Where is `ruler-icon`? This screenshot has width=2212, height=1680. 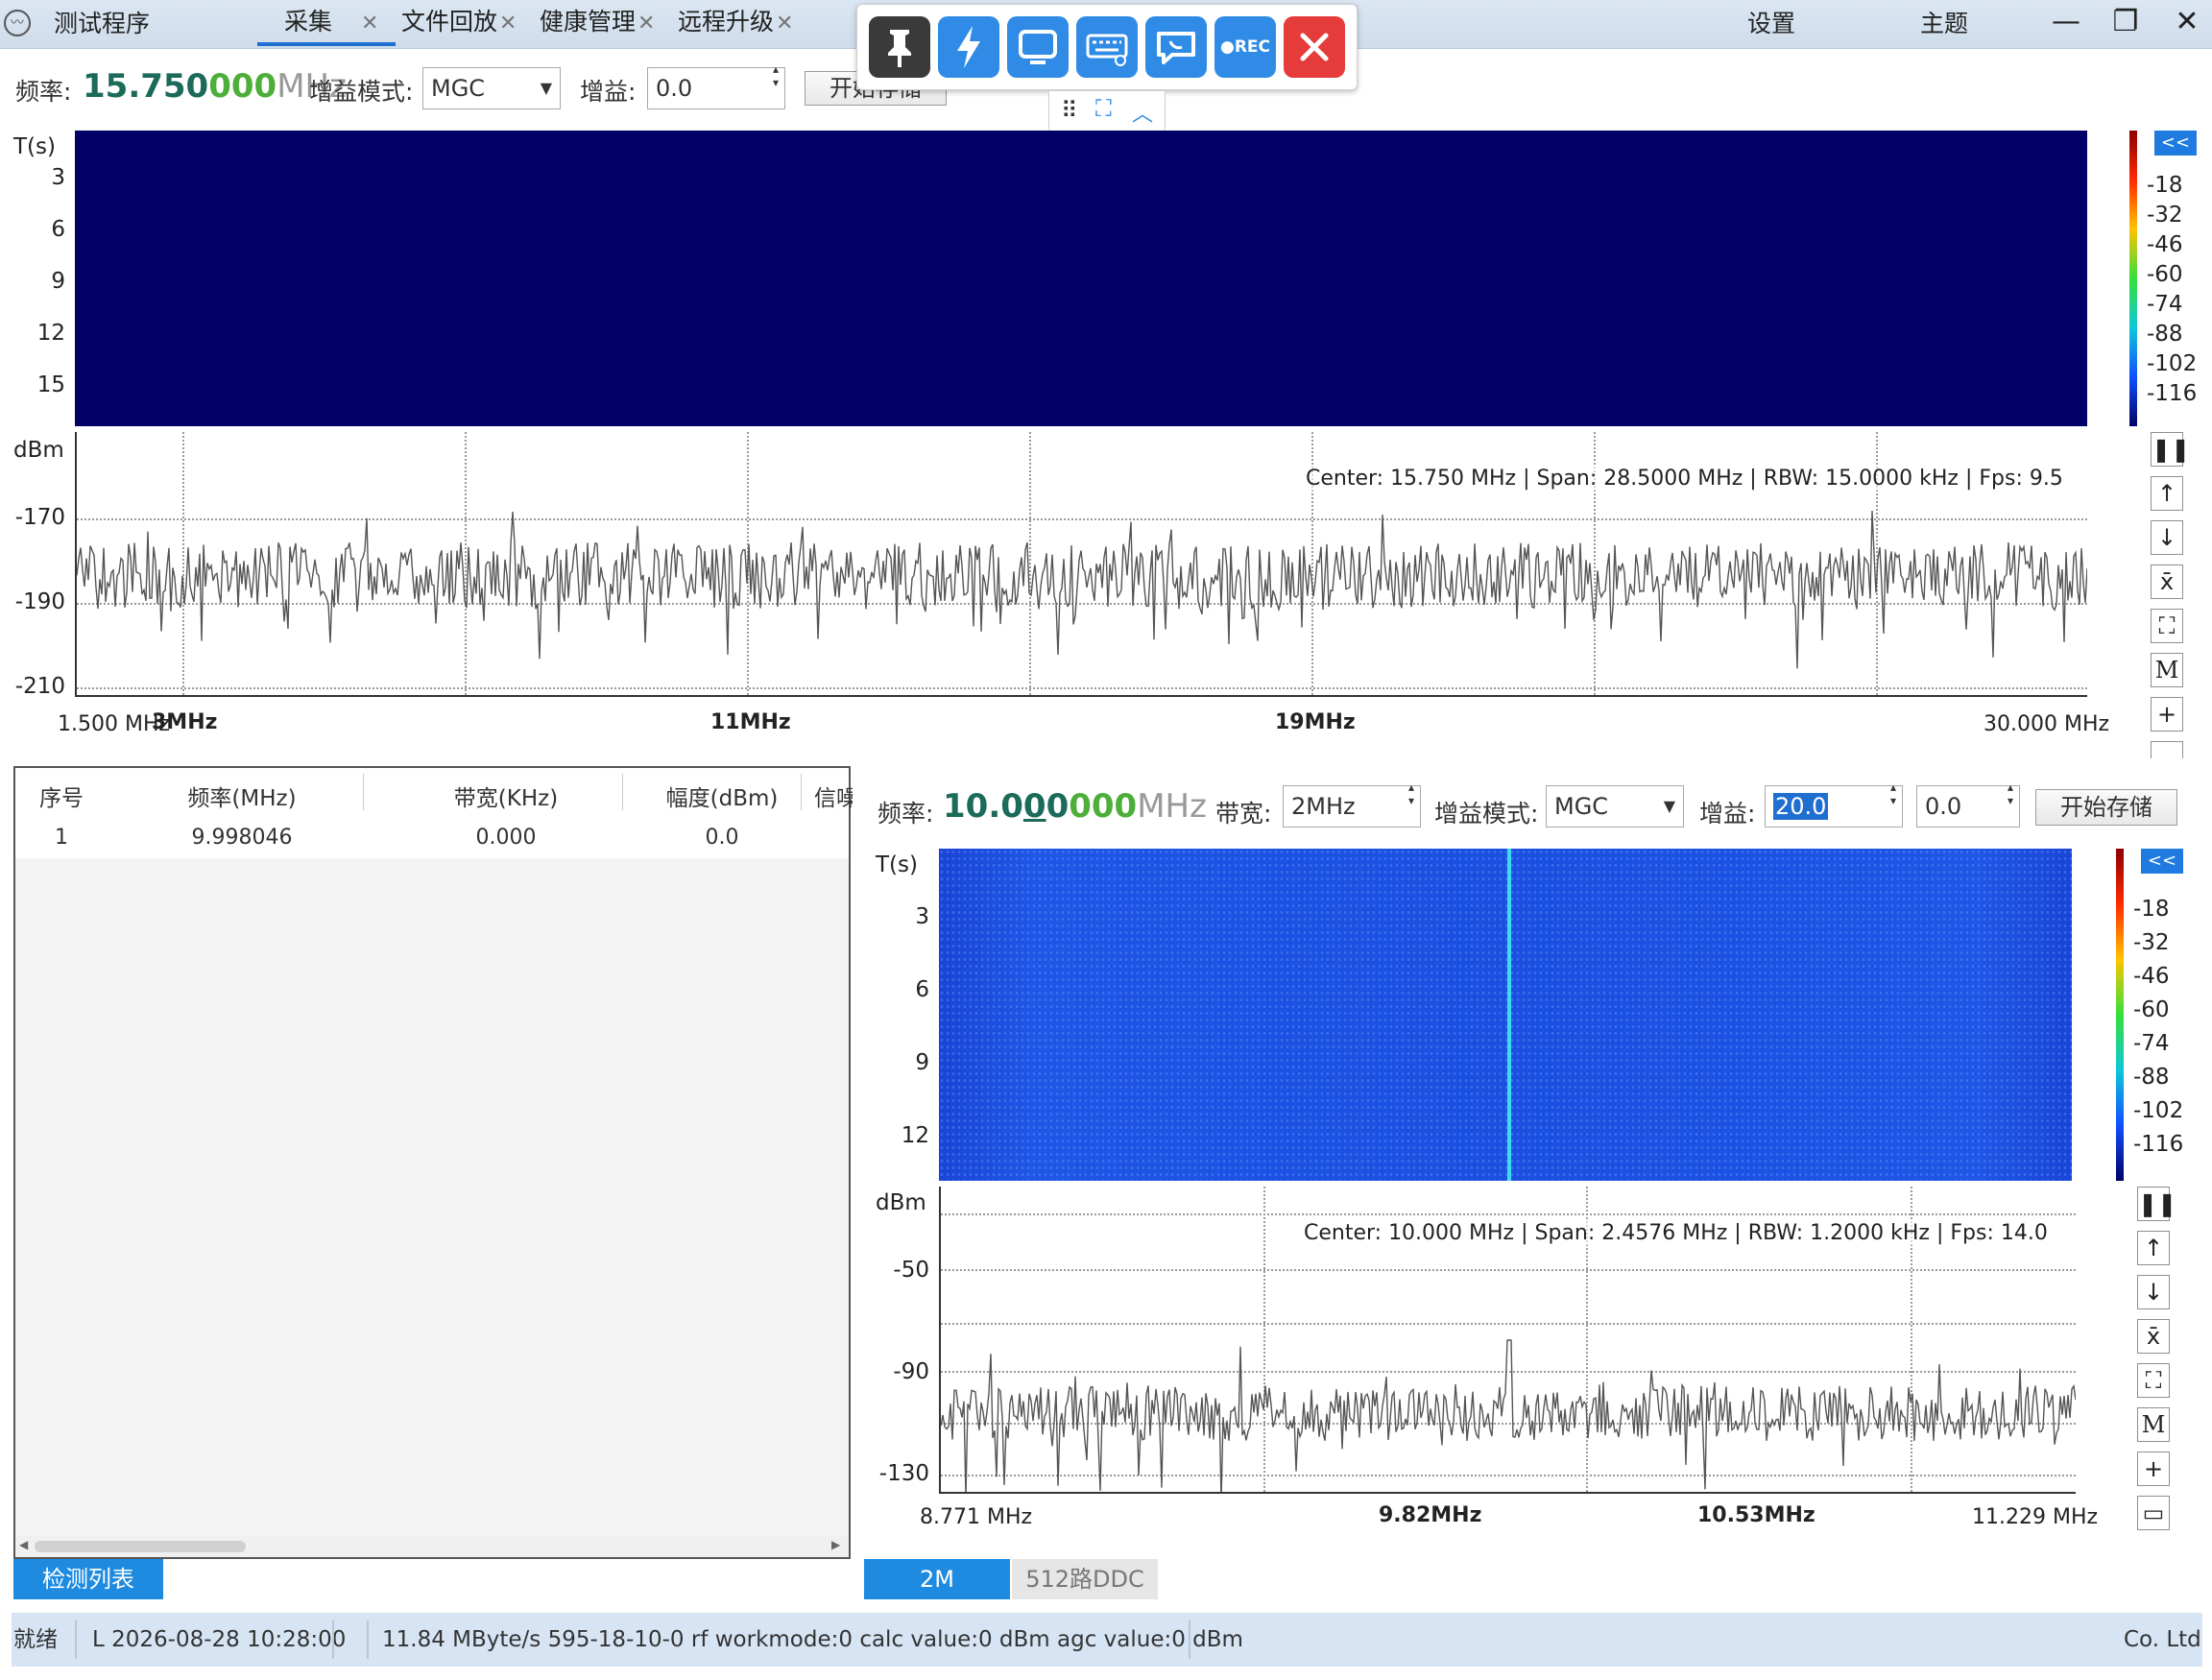 ruler-icon is located at coordinates (2167, 749).